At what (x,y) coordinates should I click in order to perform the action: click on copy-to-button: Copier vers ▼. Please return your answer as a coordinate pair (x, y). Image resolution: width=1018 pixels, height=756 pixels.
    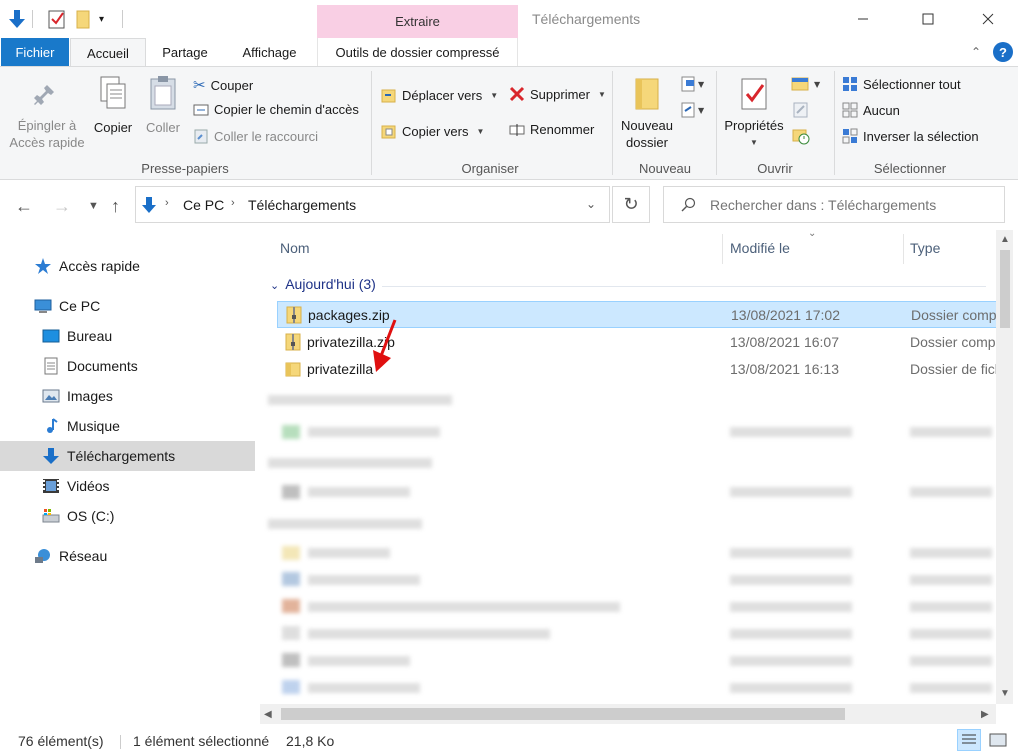
    Looking at the image, I should click on (432, 131).